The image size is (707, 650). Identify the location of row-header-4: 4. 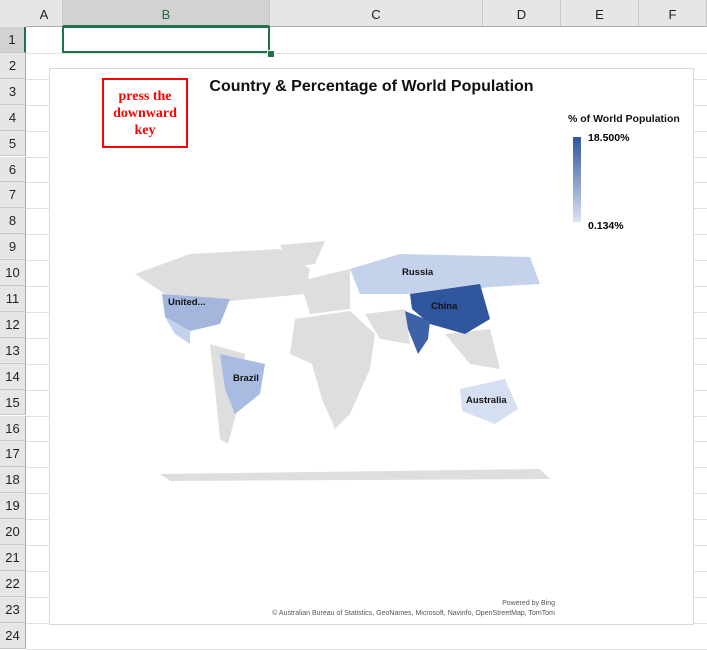
(13, 117).